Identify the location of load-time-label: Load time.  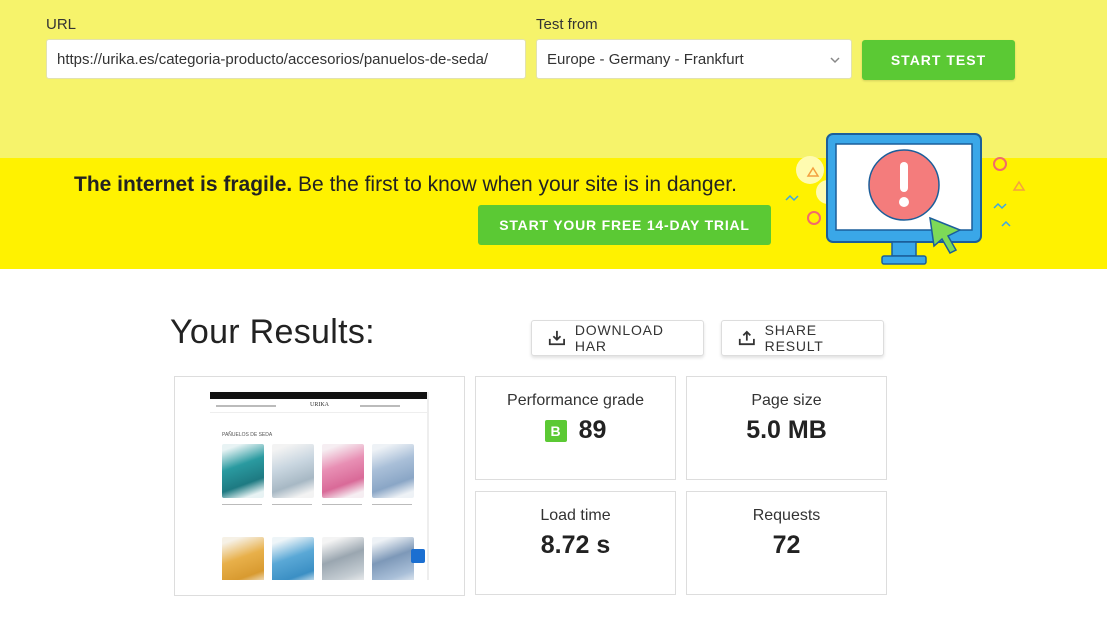
(575, 515).